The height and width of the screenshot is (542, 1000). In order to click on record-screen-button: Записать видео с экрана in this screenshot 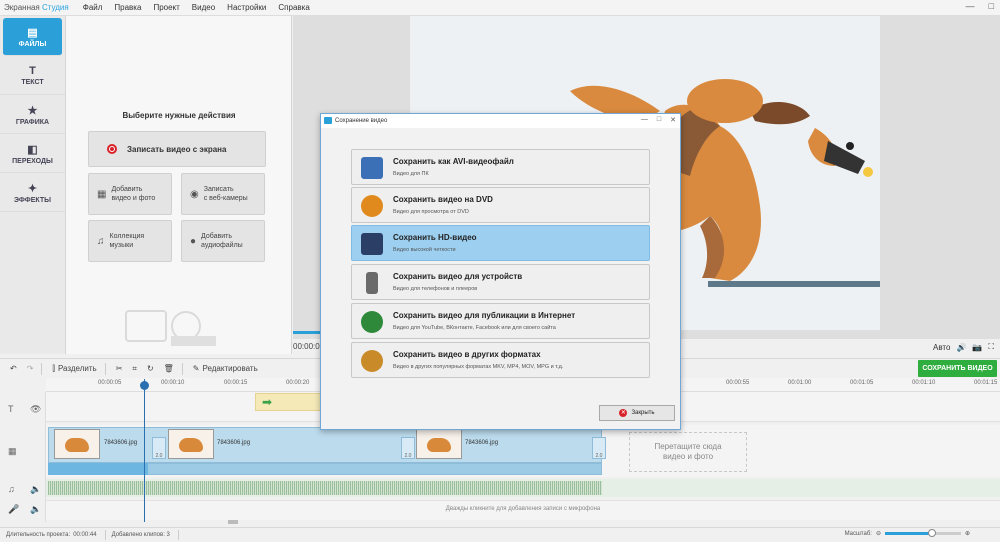, I will do `click(177, 149)`.